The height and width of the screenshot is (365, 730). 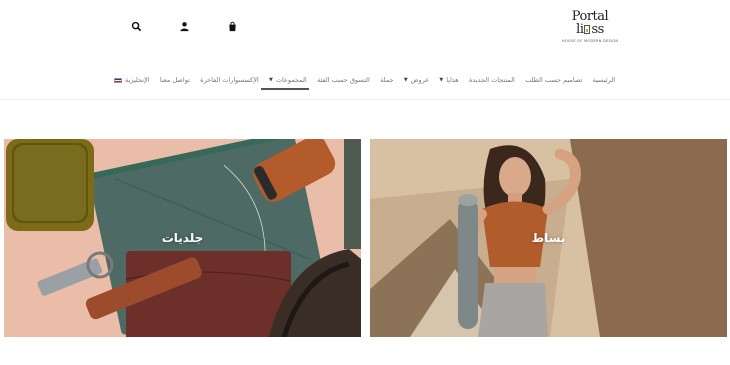 I want to click on header-icons, so click(x=184, y=26).